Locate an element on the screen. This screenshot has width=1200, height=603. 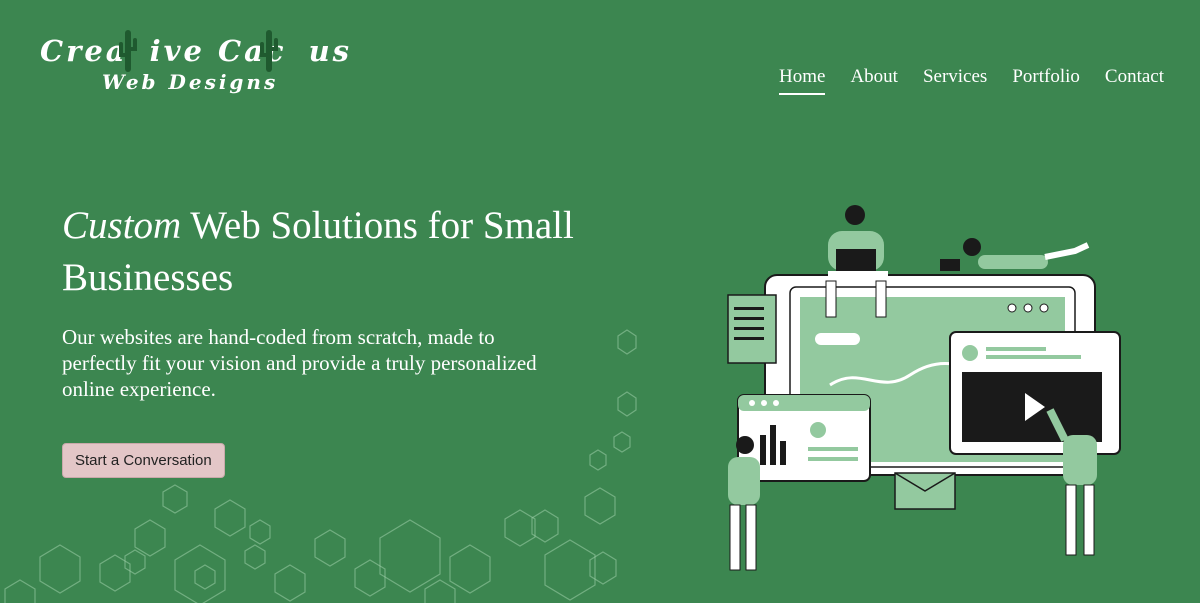
logo-line1: Crea ive Cac us is located at coordinates (194, 51).